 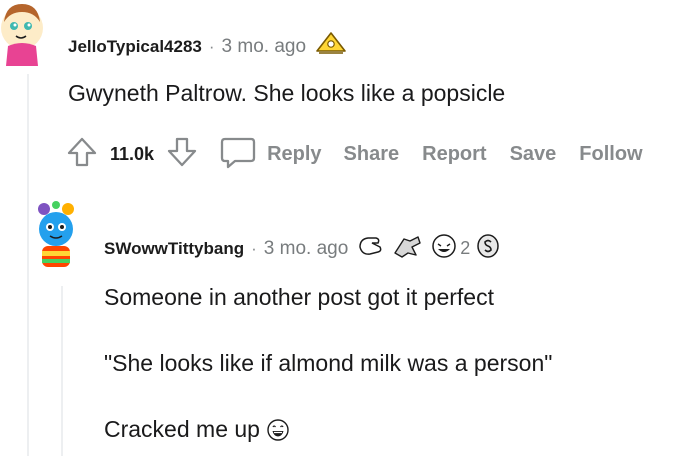 I want to click on reply-line: Cracked me up, so click(x=182, y=429).